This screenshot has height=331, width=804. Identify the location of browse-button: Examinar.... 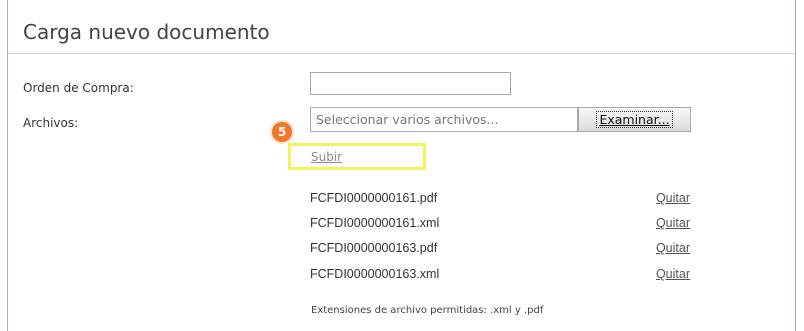
(634, 119).